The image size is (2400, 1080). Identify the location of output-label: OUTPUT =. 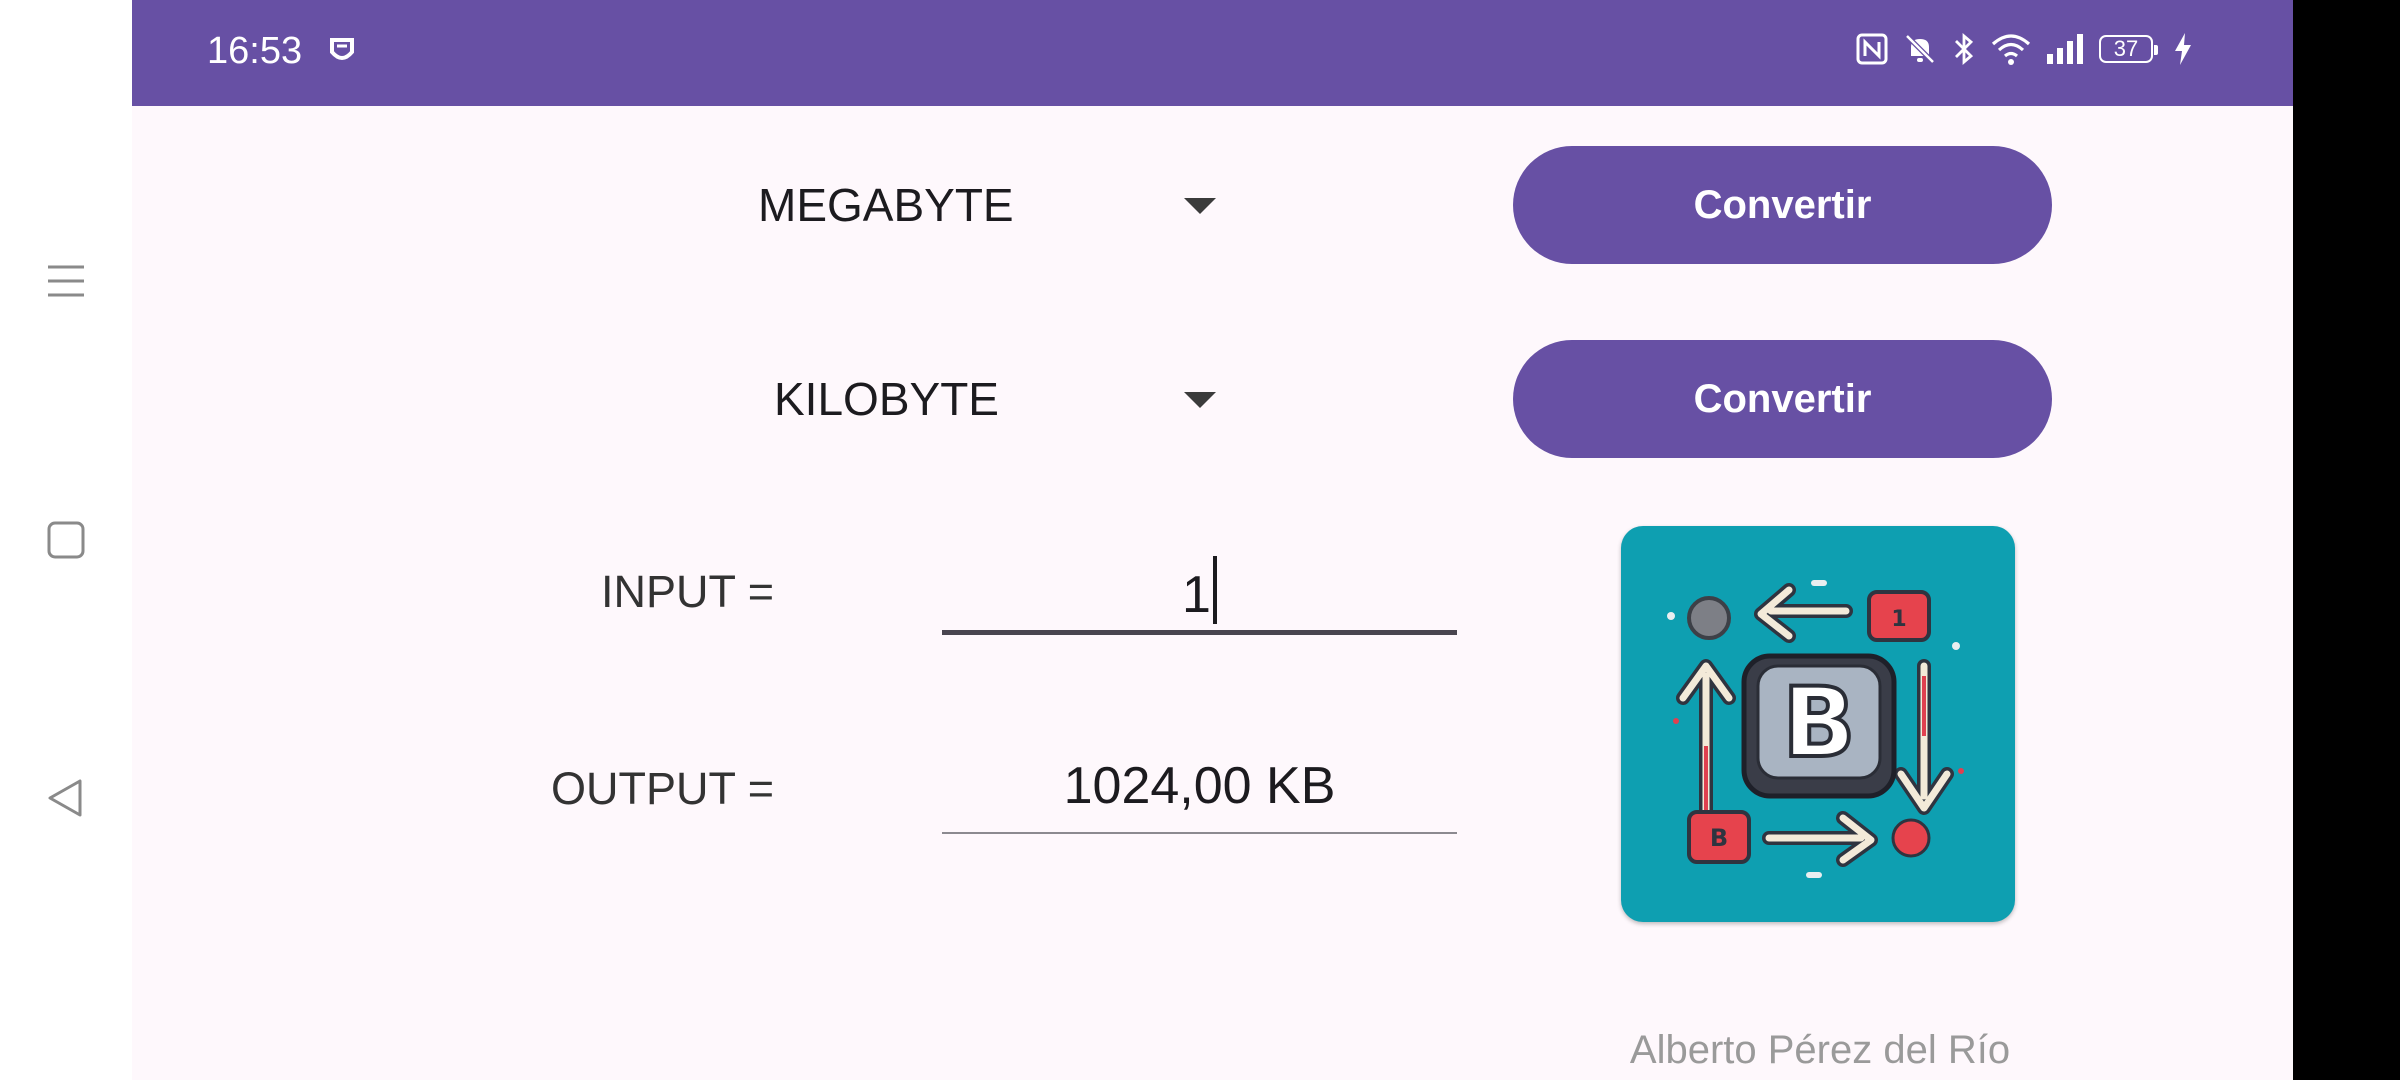
(662, 788).